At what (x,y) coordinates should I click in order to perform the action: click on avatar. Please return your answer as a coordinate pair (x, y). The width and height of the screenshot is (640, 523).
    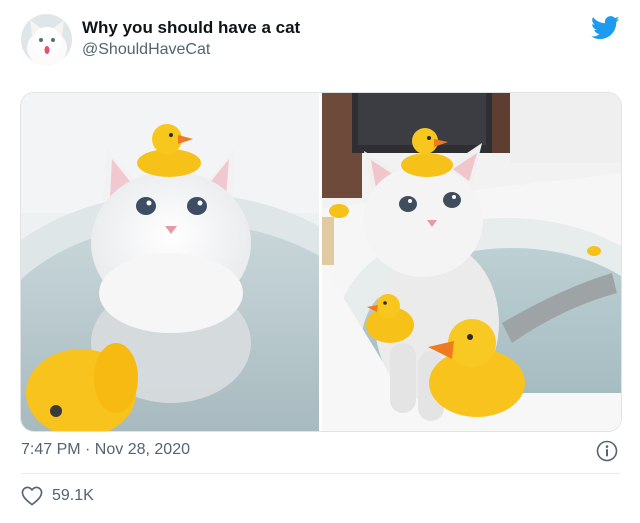
    Looking at the image, I should click on (46, 39).